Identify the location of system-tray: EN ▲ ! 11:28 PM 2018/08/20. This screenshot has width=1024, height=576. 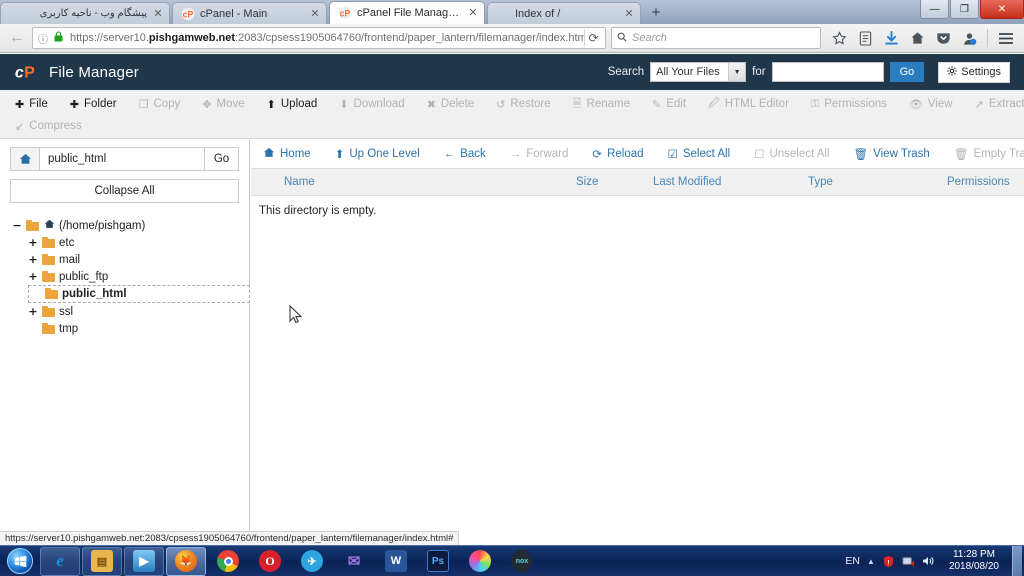
(934, 560).